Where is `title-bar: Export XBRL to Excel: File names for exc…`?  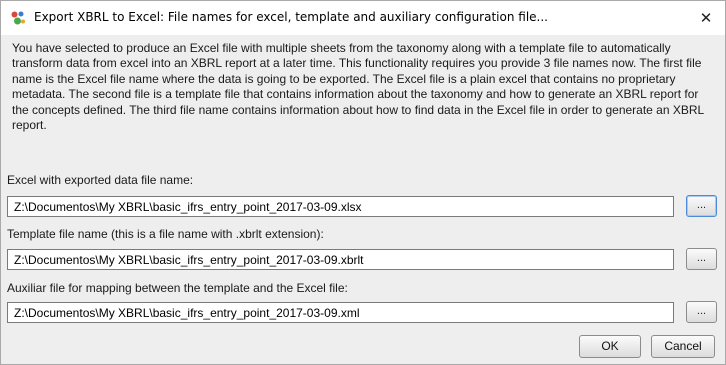
title-bar: Export XBRL to Excel: File names for exc… is located at coordinates (363, 18).